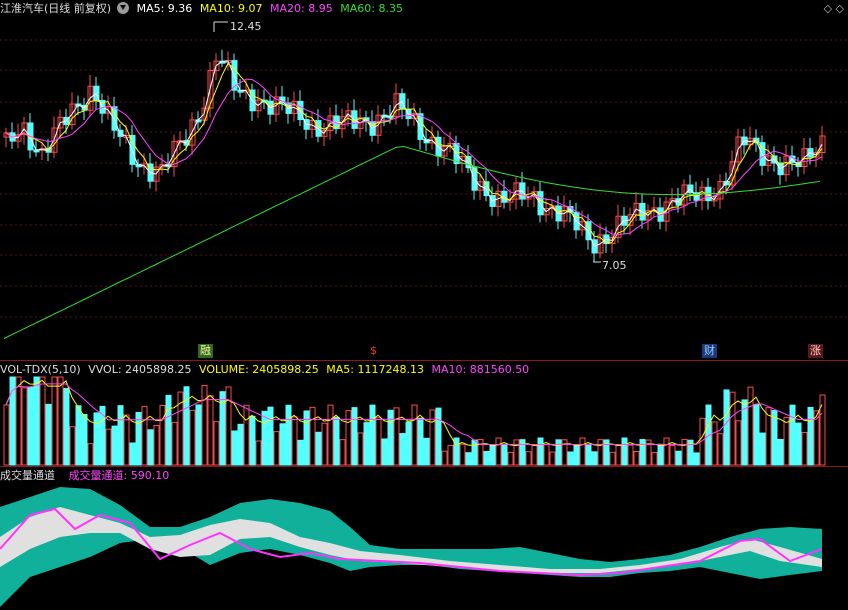 The image size is (848, 610). Describe the element at coordinates (140, 369) in the screenshot. I see `vvol-value: VVOL: 2405898.25` at that location.